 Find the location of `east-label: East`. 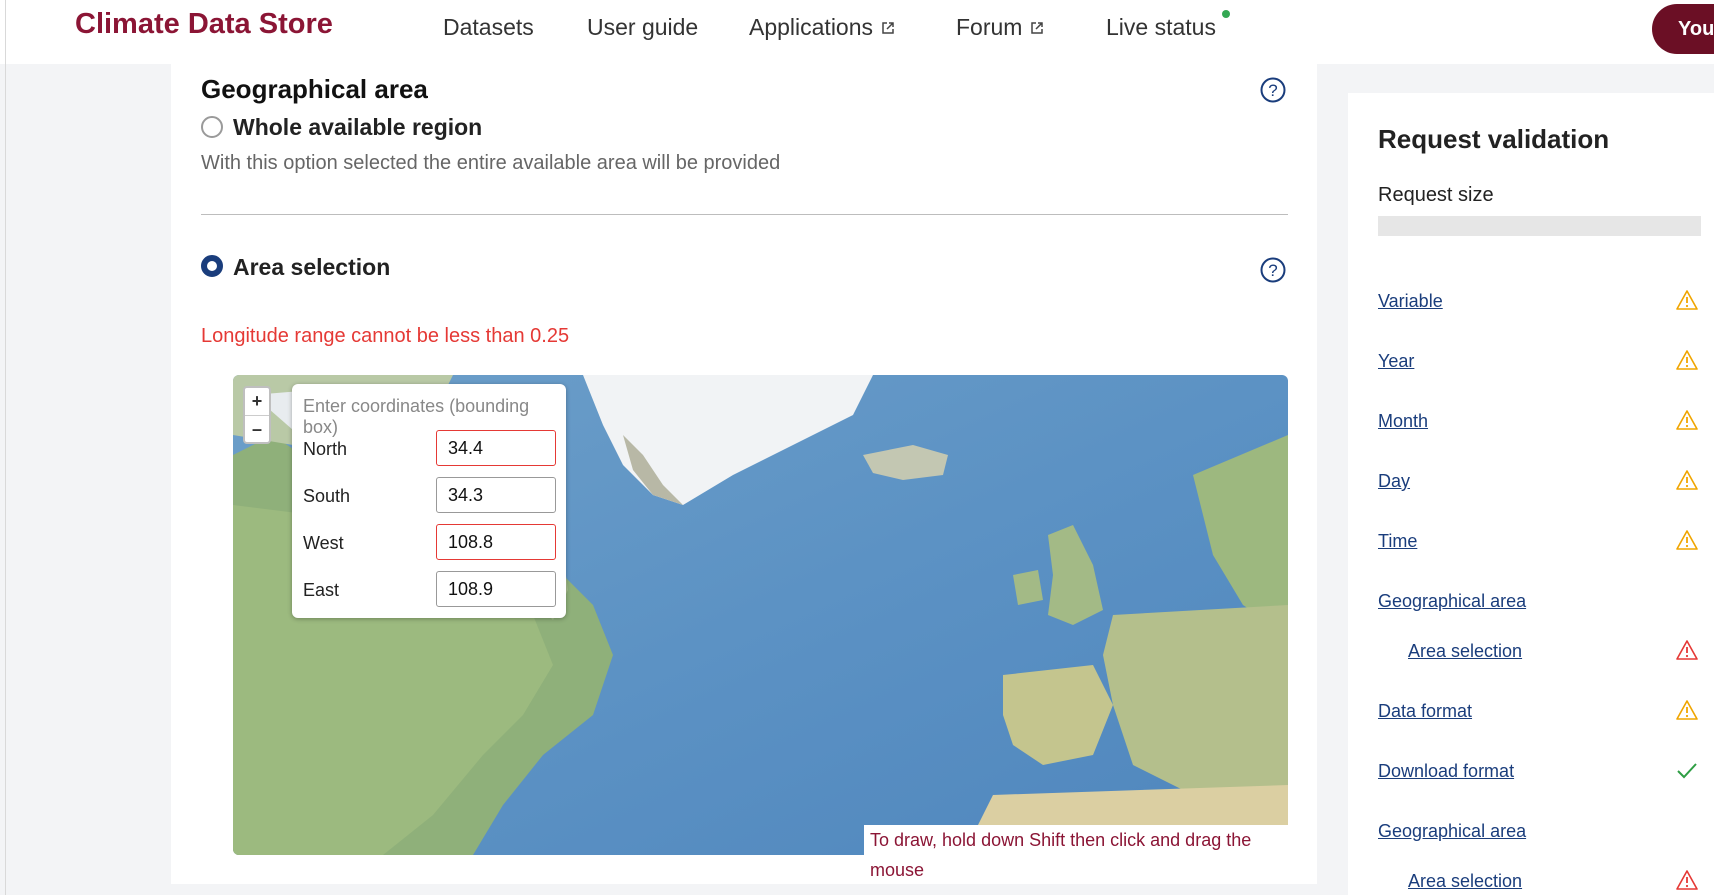

east-label: East is located at coordinates (321, 590).